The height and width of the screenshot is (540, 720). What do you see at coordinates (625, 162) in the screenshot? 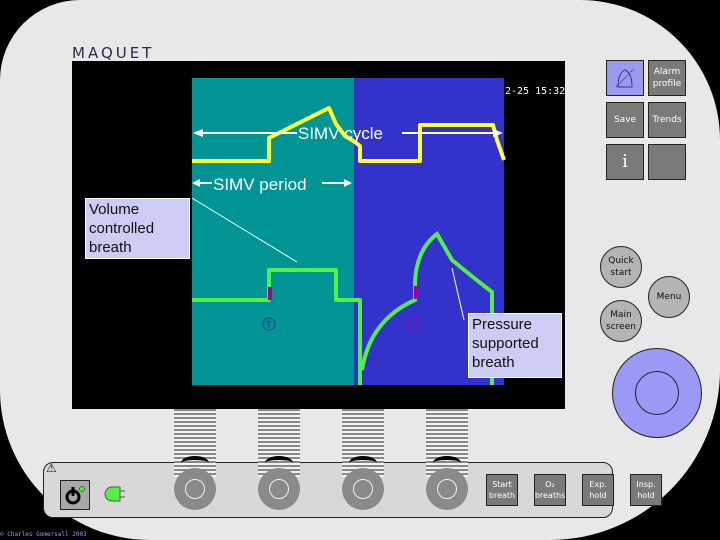
I see `info-button: i` at bounding box center [625, 162].